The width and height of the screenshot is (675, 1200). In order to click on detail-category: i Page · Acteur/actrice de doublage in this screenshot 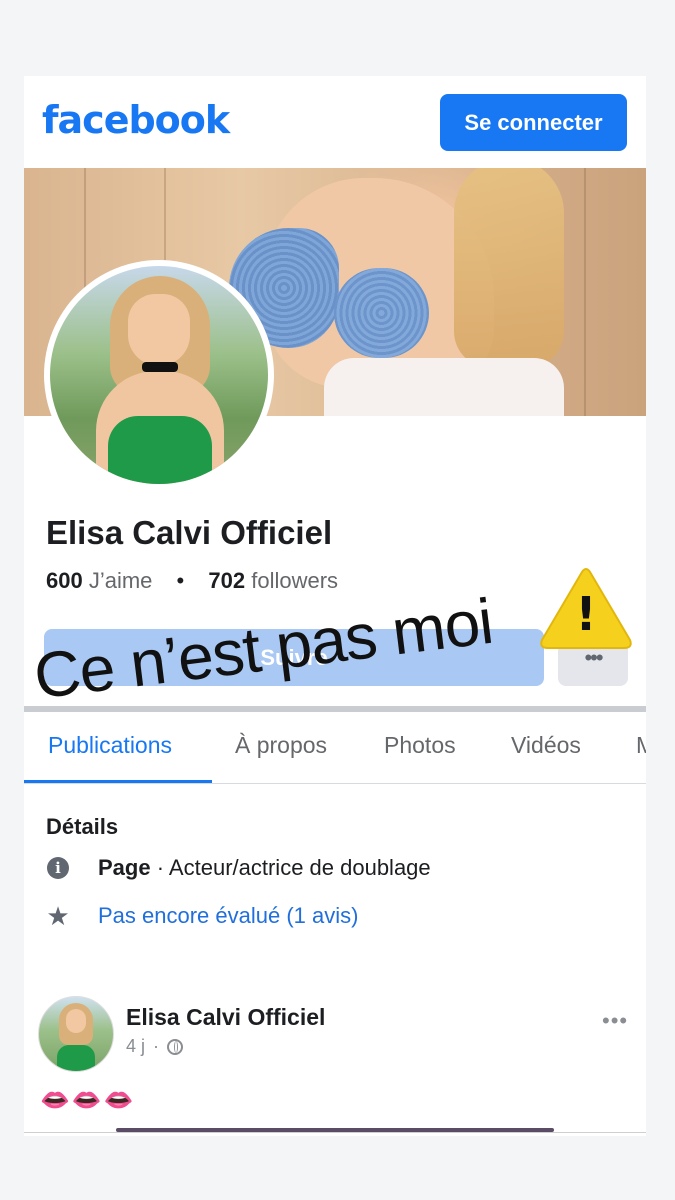, I will do `click(237, 868)`.